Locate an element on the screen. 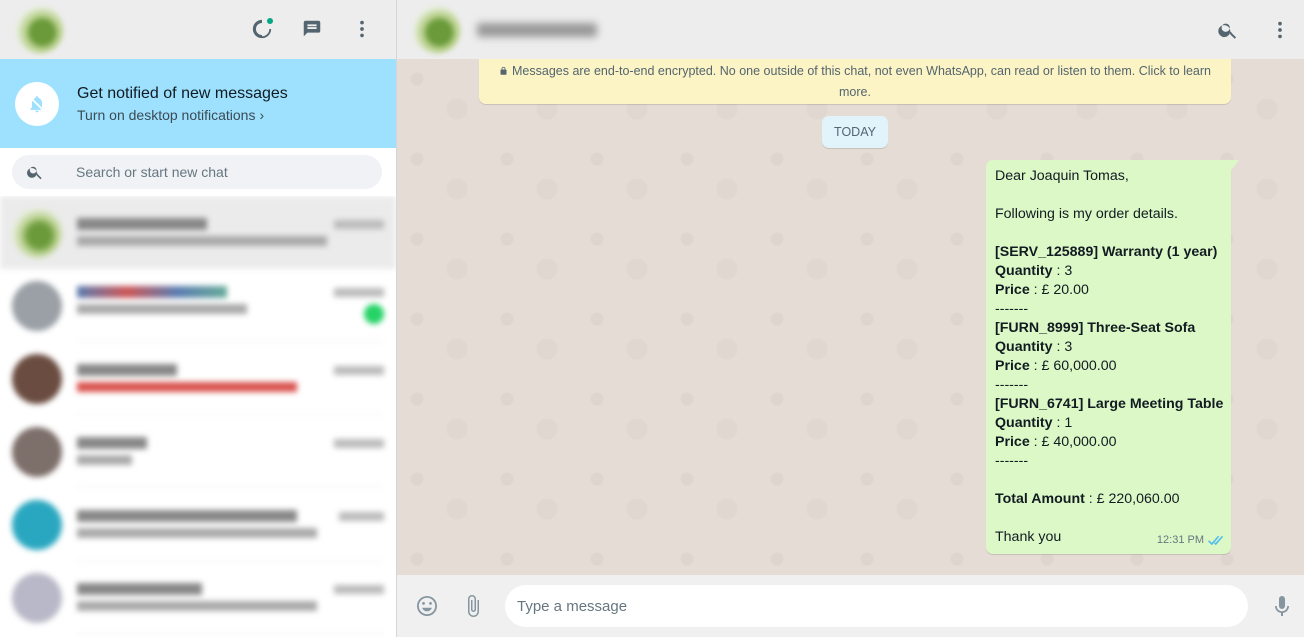 This screenshot has height=637, width=1304. message-time: 12:31 PM is located at coordinates (1180, 540).